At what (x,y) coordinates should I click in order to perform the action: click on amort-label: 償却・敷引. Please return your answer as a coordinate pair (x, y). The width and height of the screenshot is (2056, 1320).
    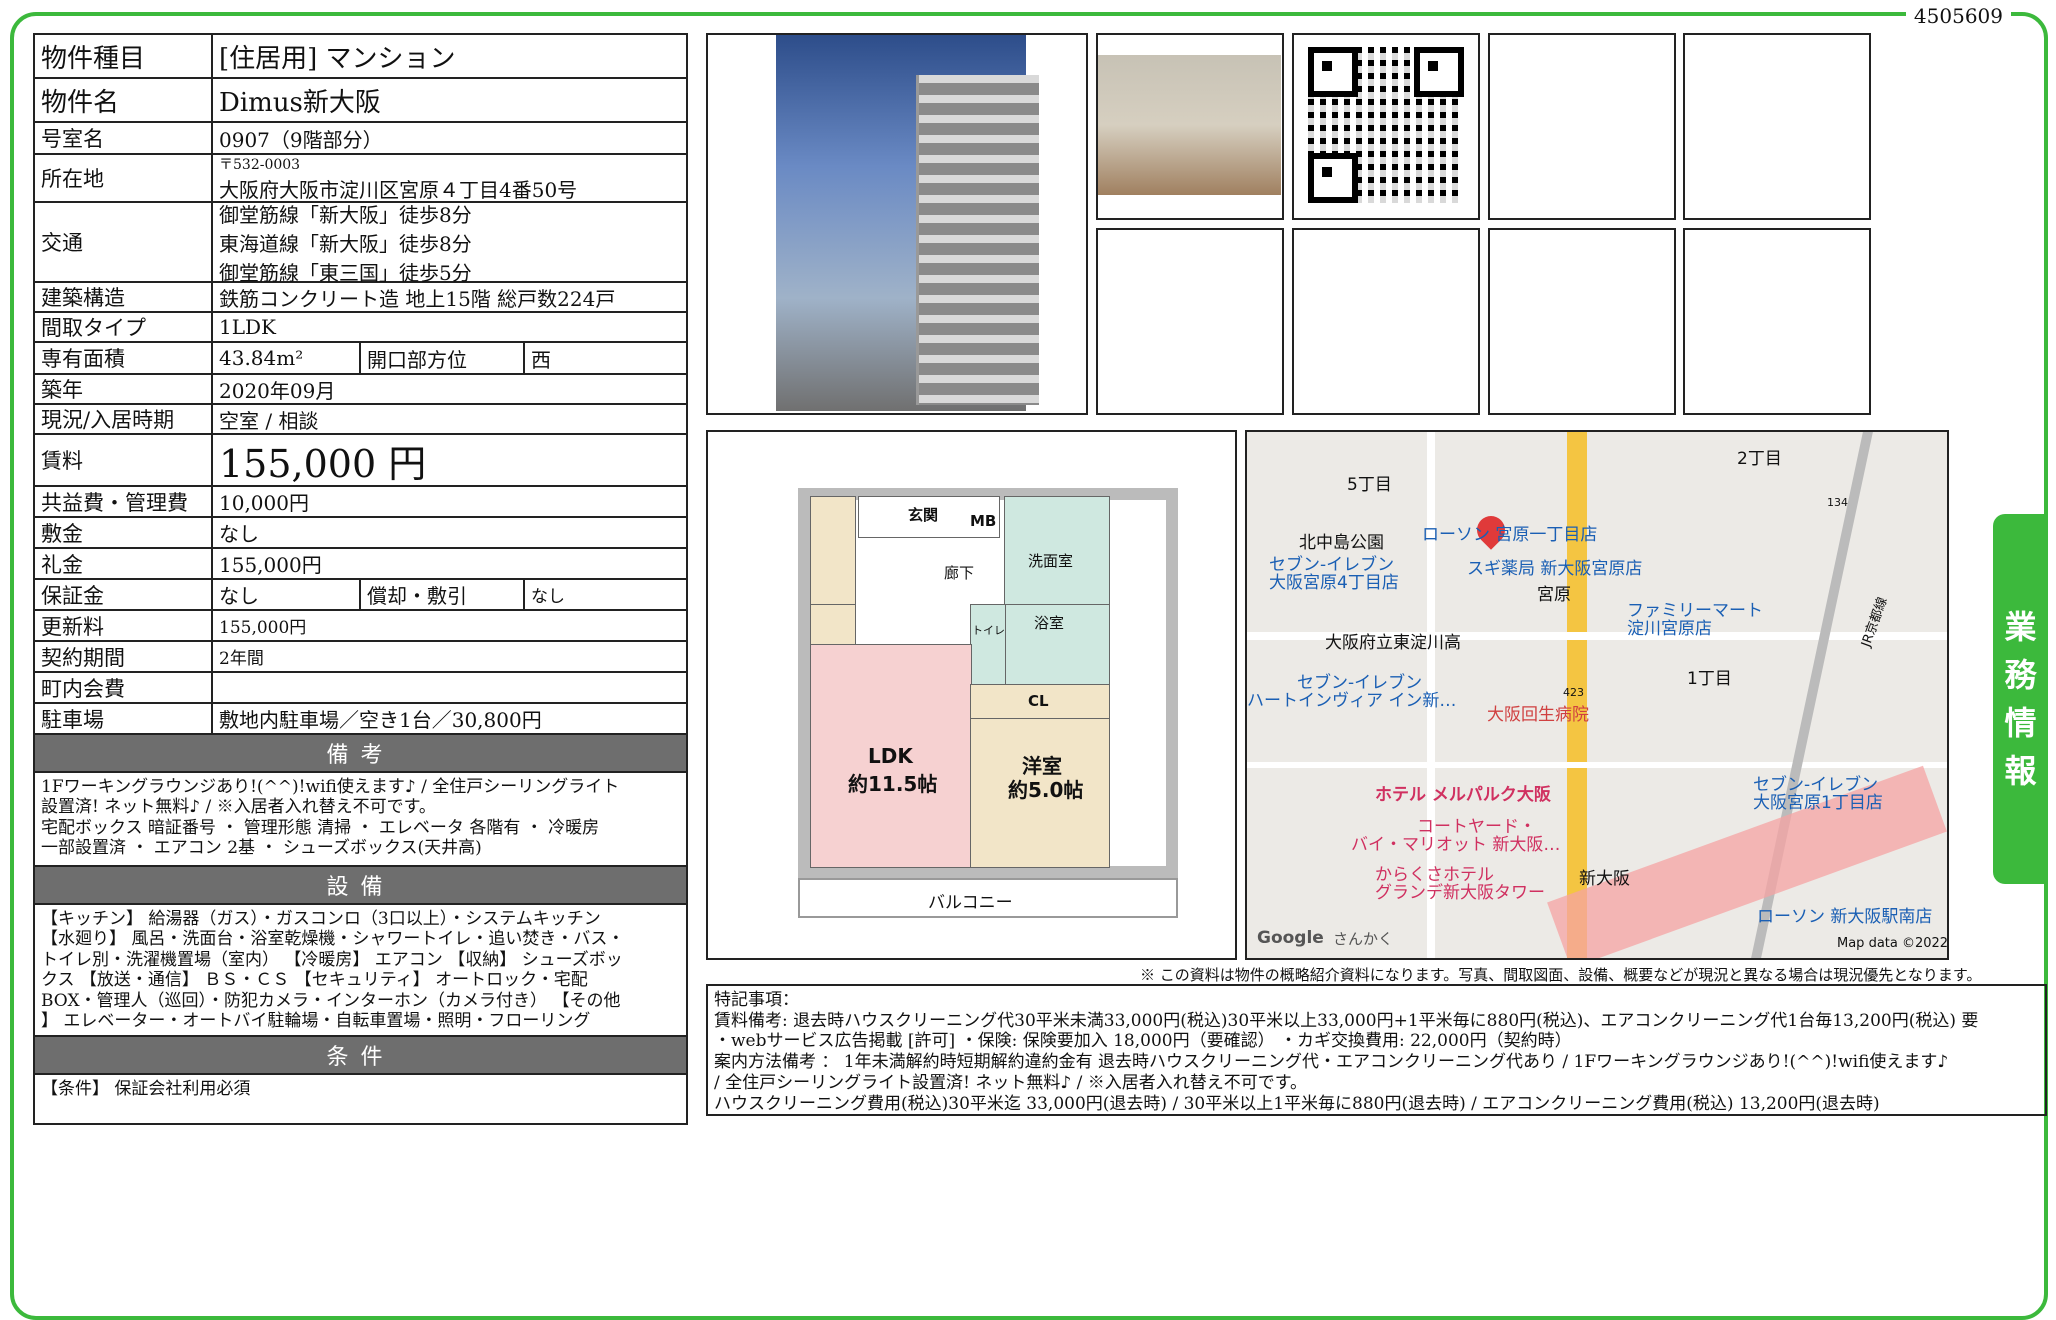
    Looking at the image, I should click on (443, 594).